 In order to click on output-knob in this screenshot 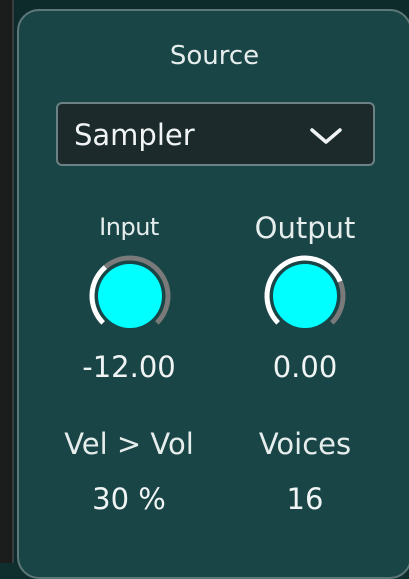, I will do `click(305, 296)`.